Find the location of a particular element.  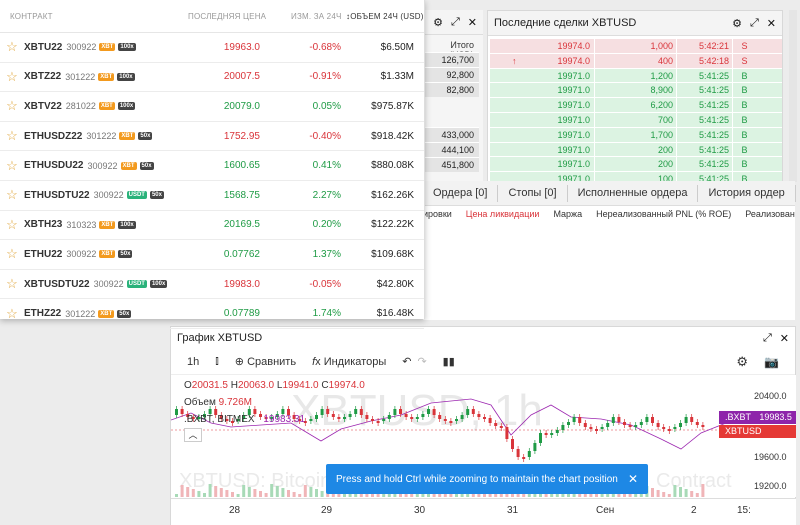

header-last-price: ПОСЛЕДНЯЯ ЦЕНА is located at coordinates (227, 16).